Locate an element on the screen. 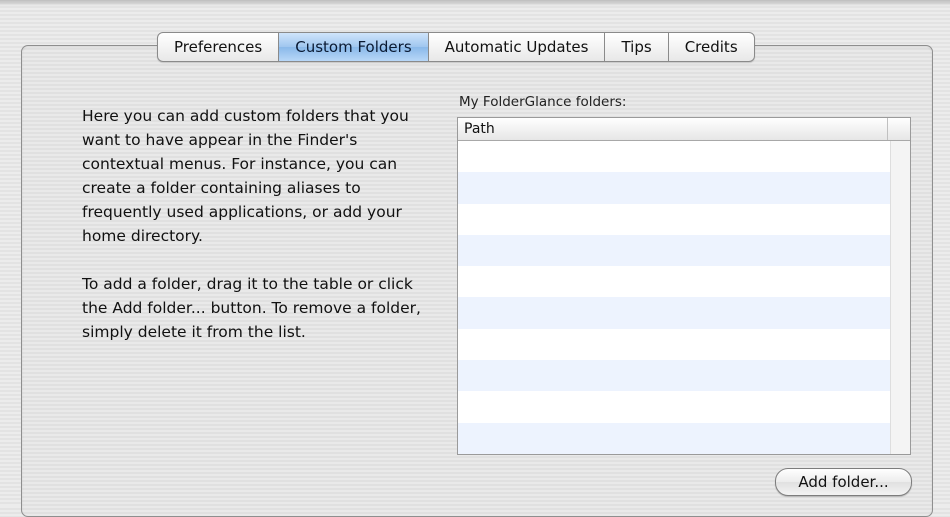 The image size is (950, 517). window-top-edge is located at coordinates (475, 3).